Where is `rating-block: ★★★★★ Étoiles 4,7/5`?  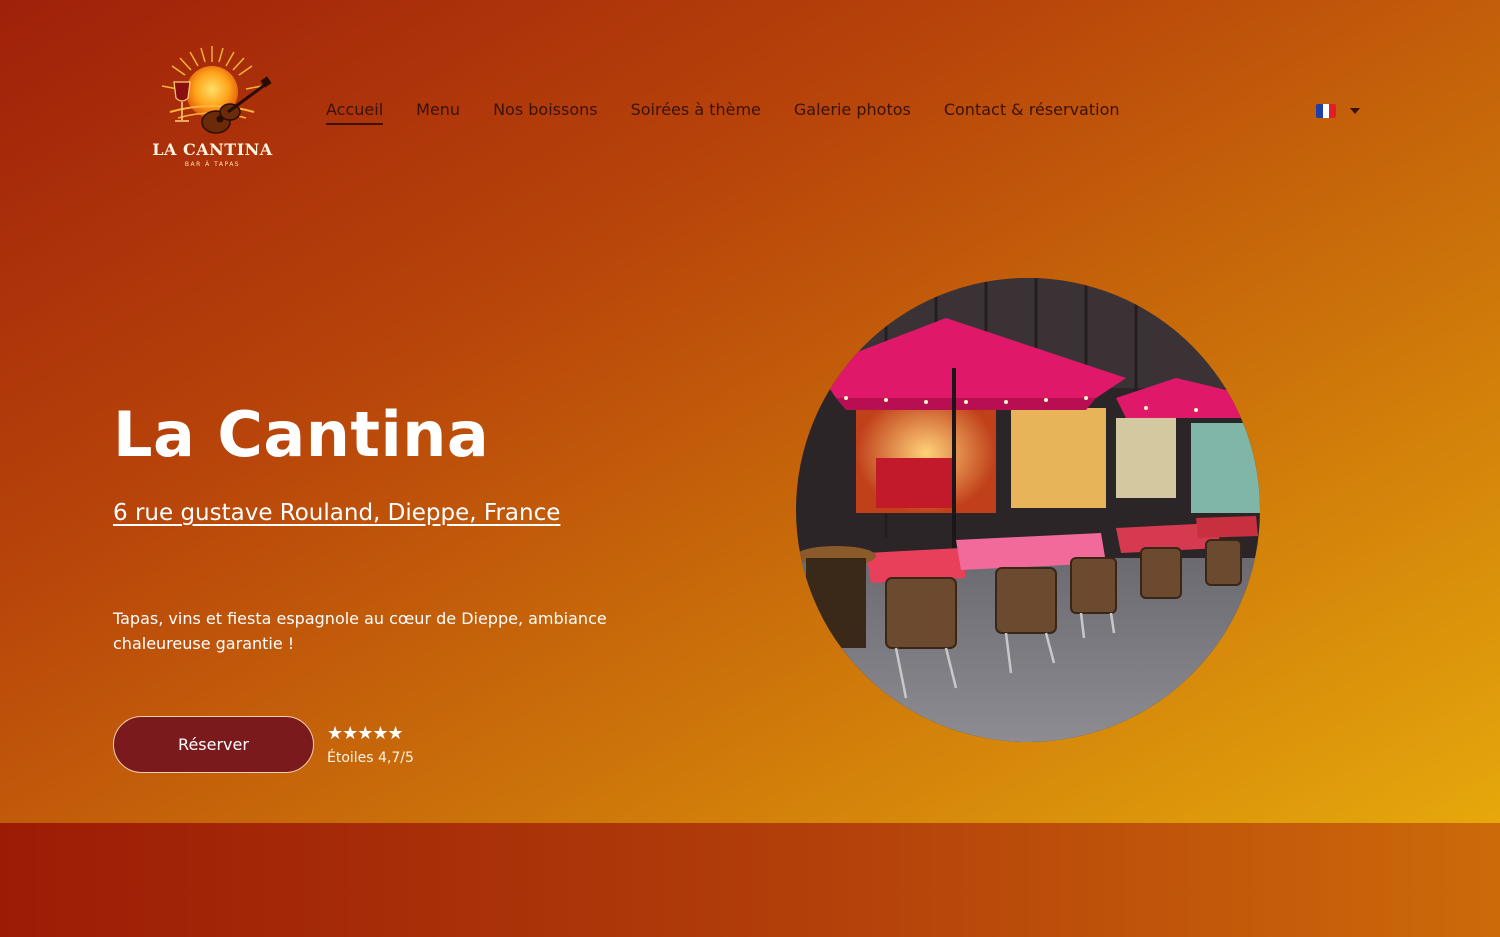 rating-block: ★★★★★ Étoiles 4,7/5 is located at coordinates (370, 745).